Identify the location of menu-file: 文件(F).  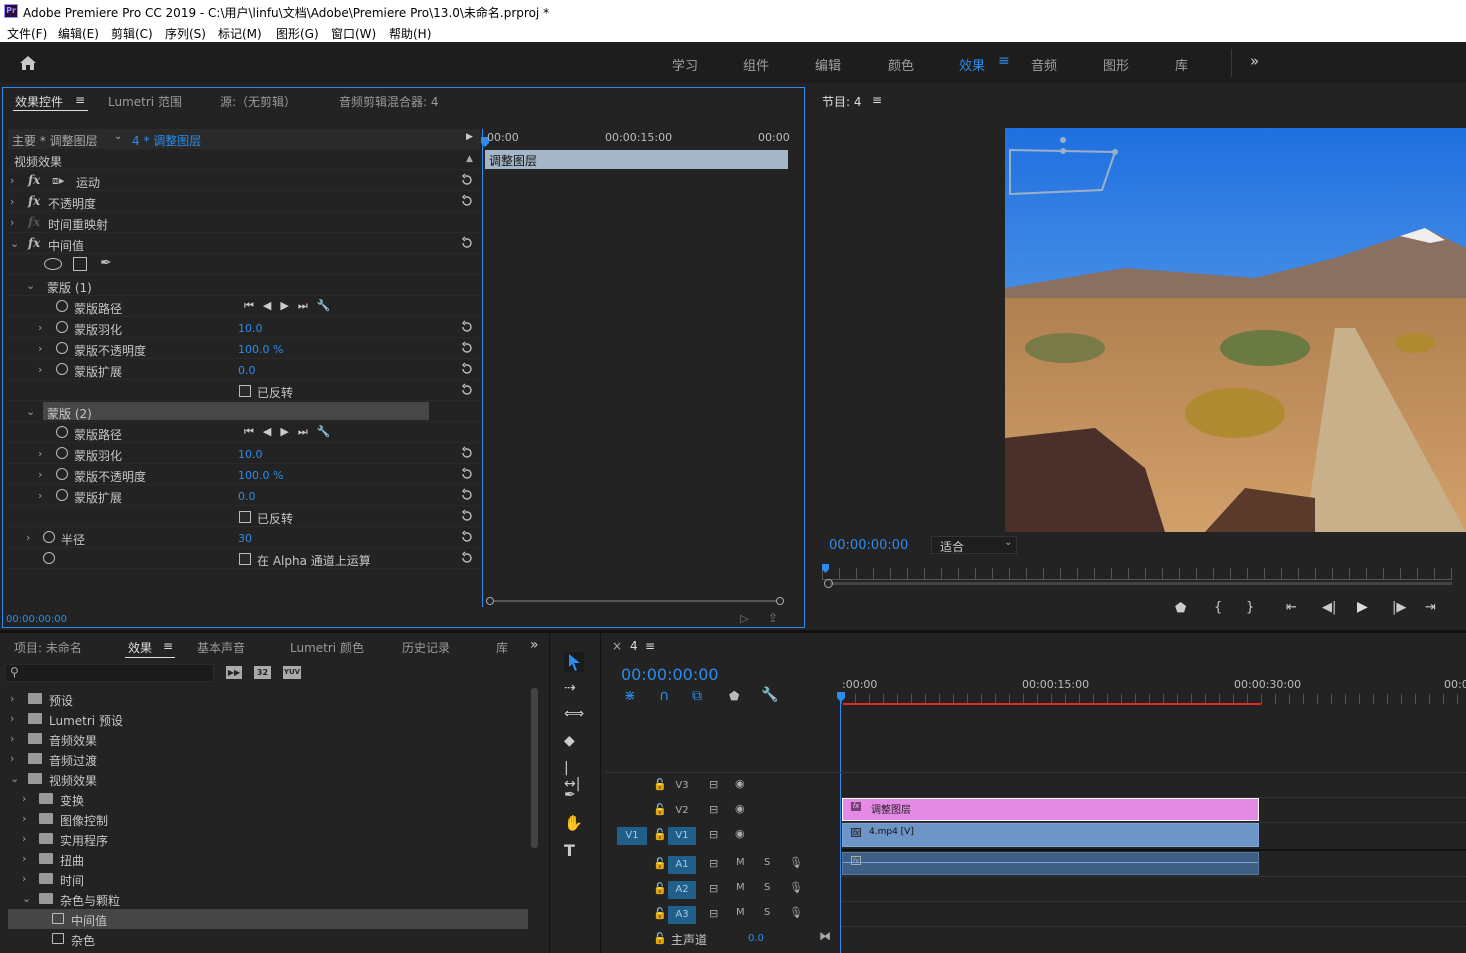
(27, 33).